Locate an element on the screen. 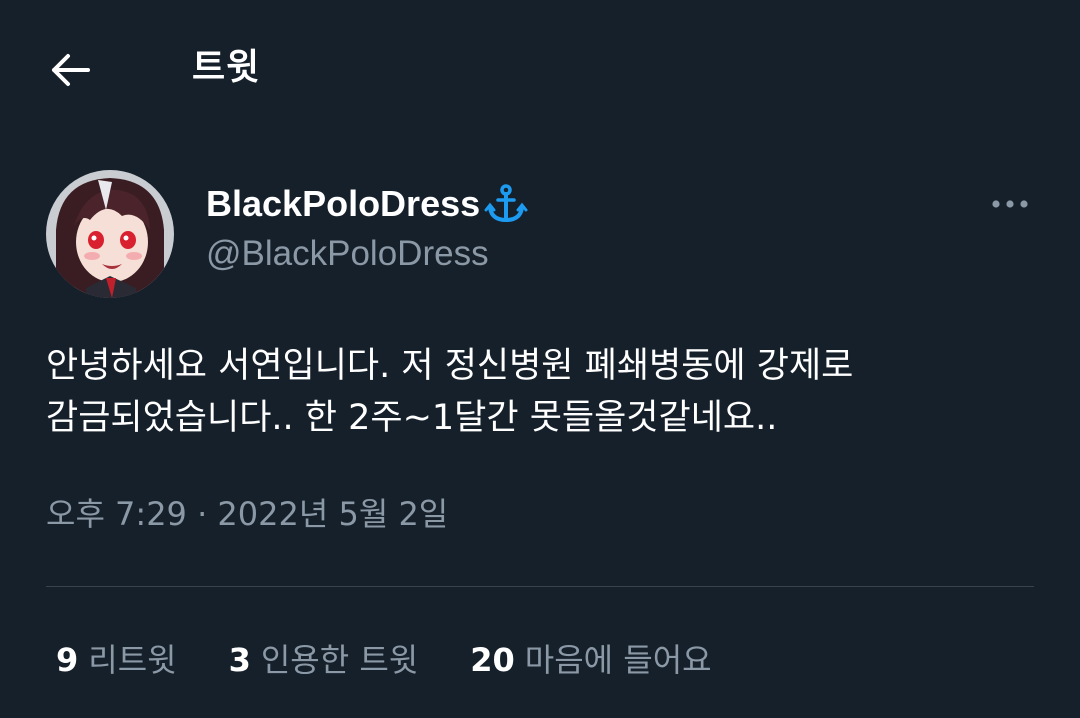 The height and width of the screenshot is (718, 1080). more-options-button is located at coordinates (1010, 204).